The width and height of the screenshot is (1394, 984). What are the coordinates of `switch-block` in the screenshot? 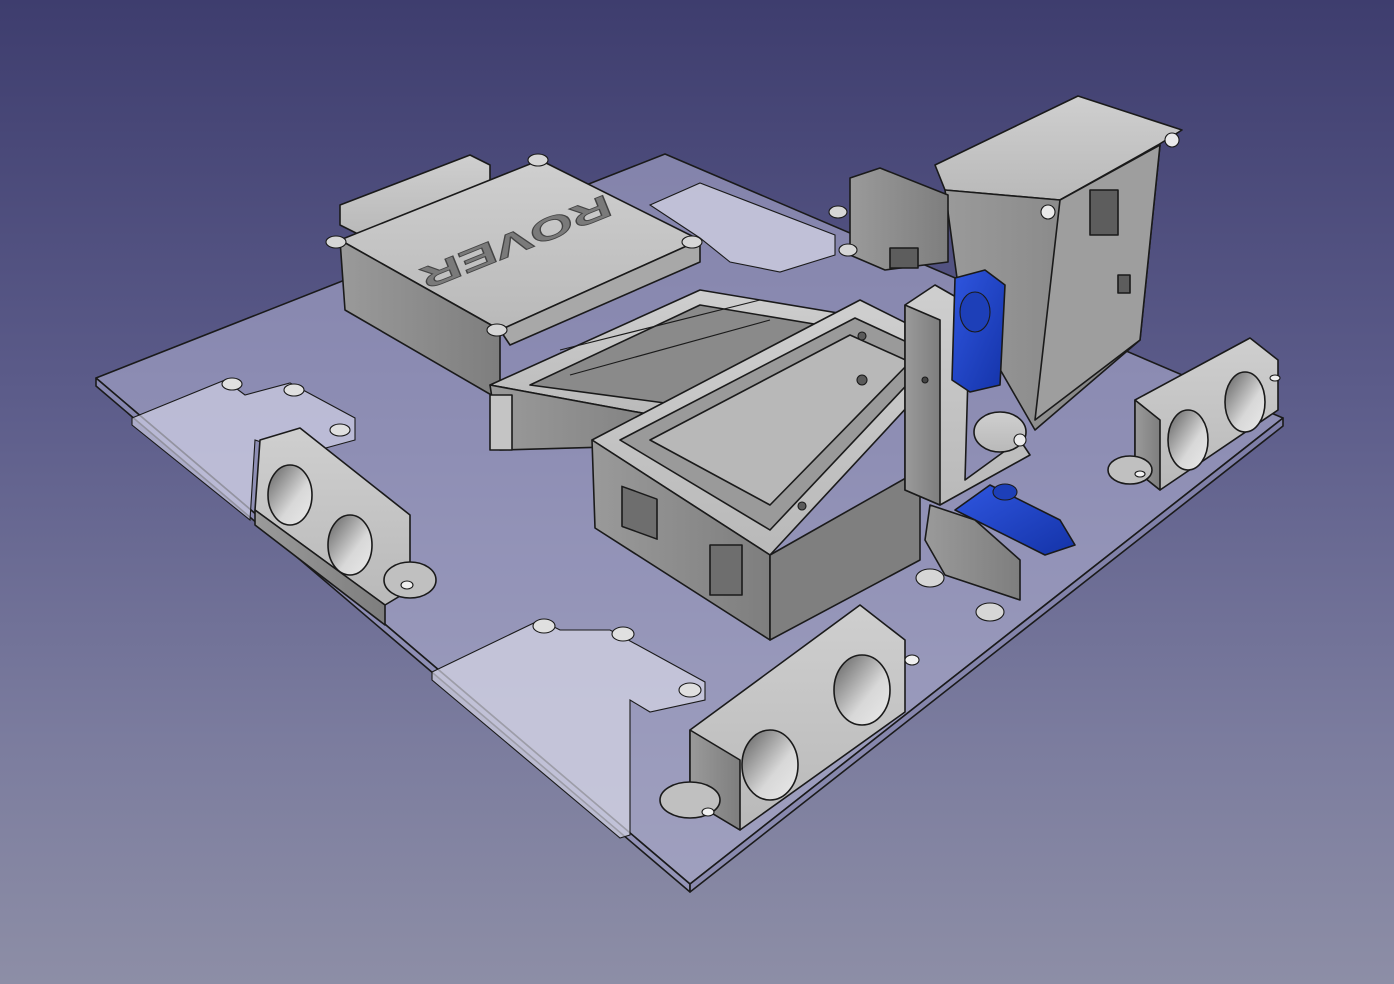 It's located at (888, 219).